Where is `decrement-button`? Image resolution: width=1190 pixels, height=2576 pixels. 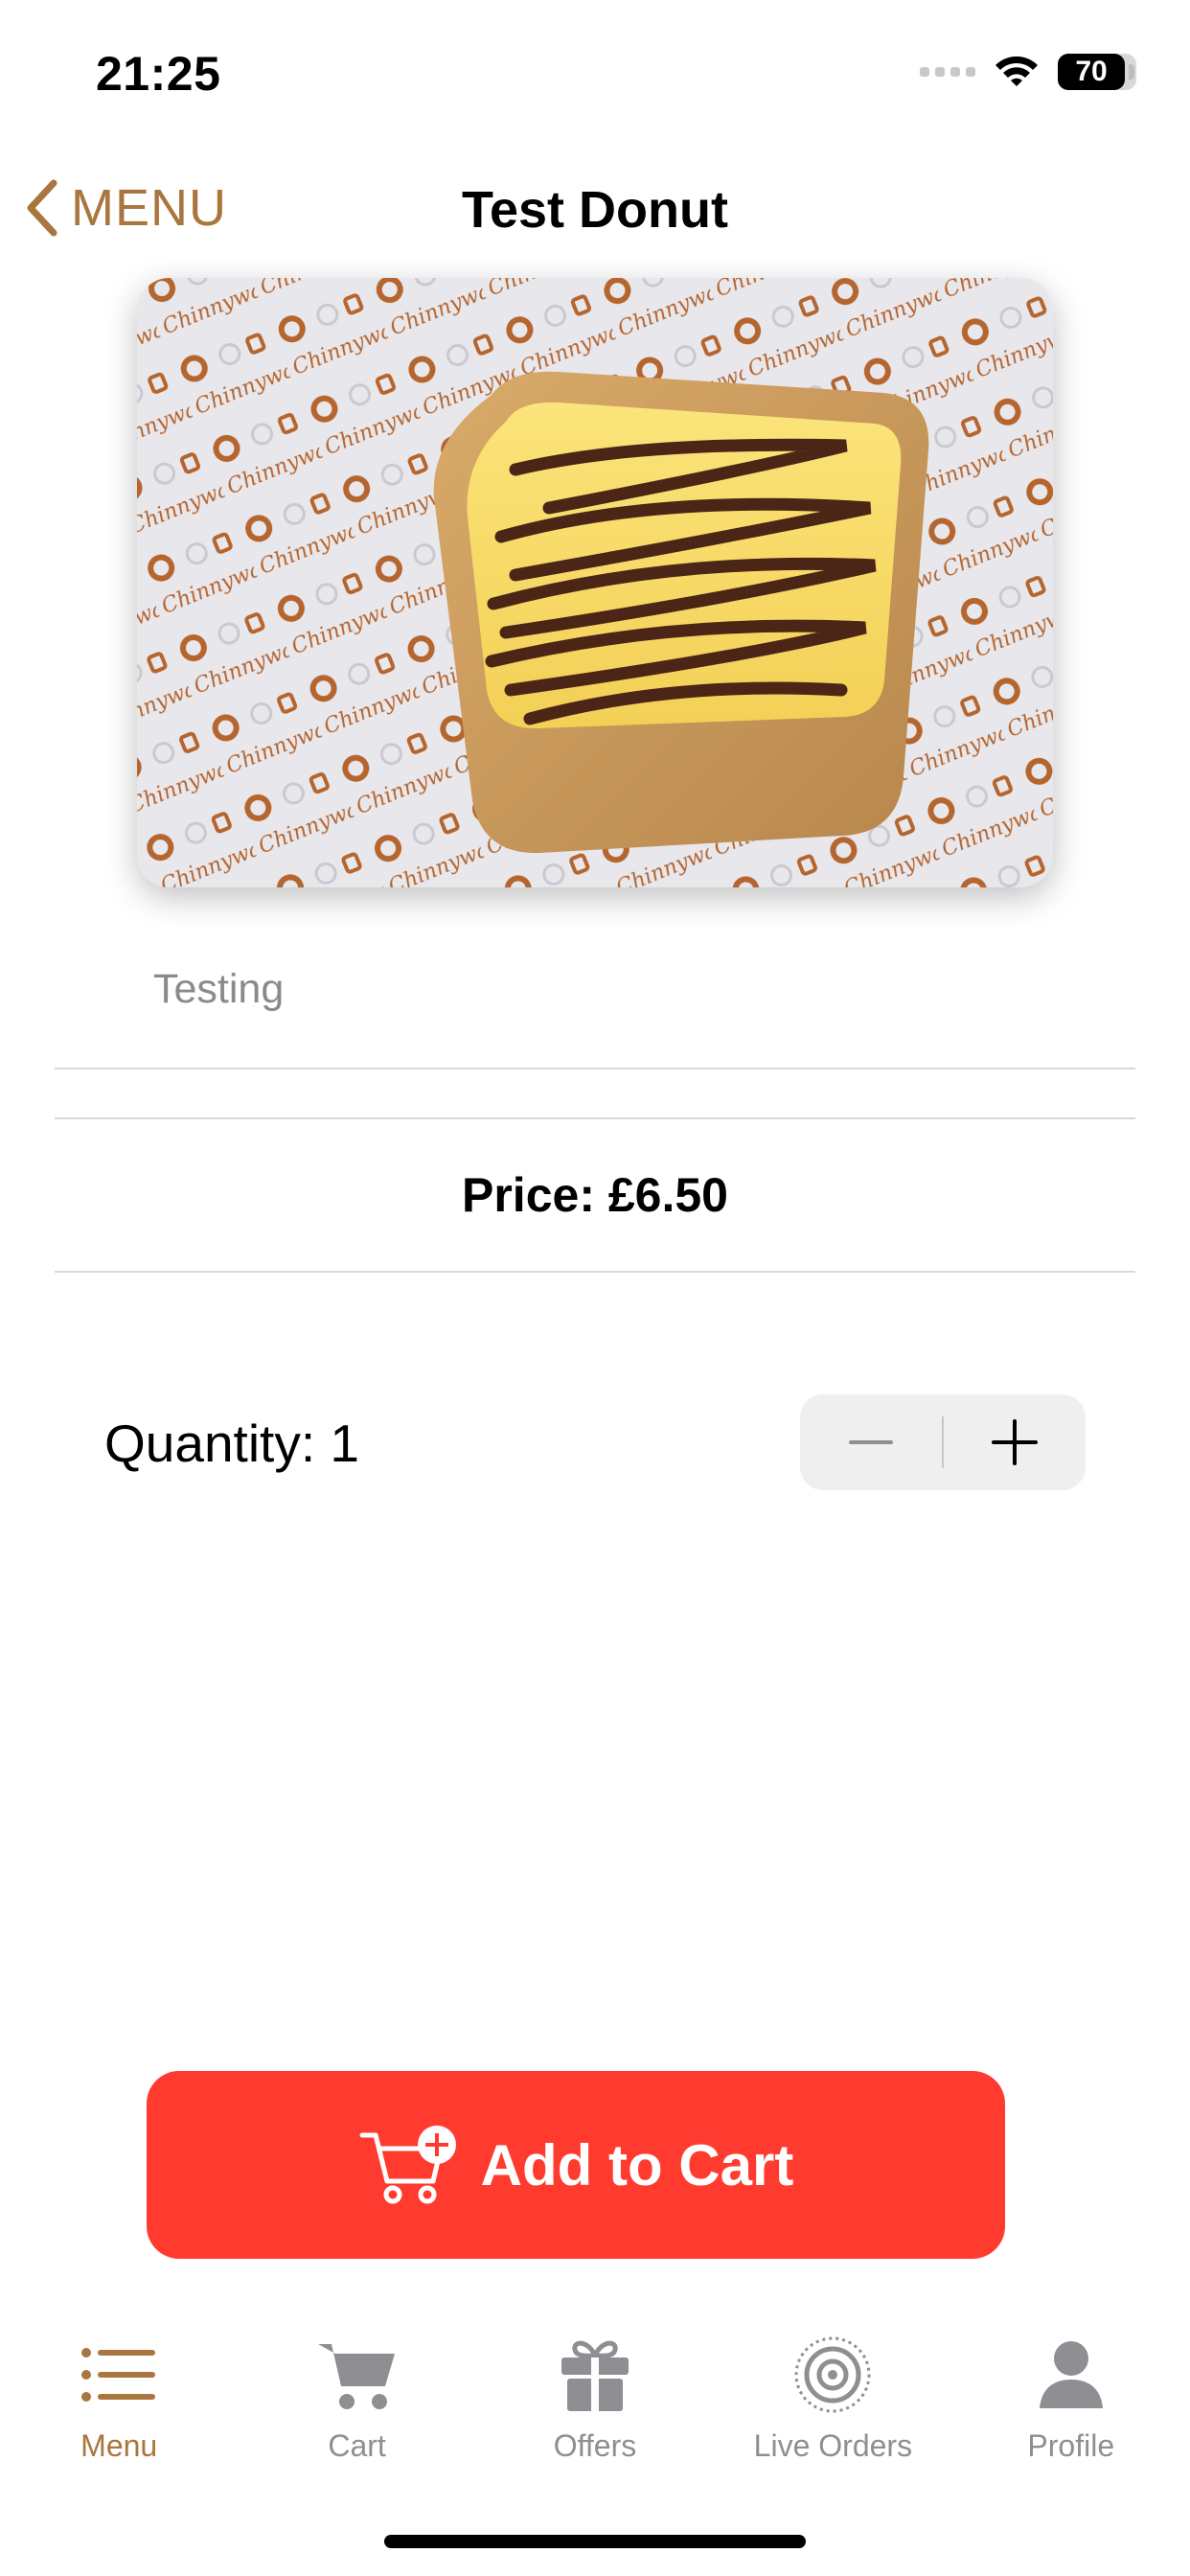
decrement-button is located at coordinates (871, 1442).